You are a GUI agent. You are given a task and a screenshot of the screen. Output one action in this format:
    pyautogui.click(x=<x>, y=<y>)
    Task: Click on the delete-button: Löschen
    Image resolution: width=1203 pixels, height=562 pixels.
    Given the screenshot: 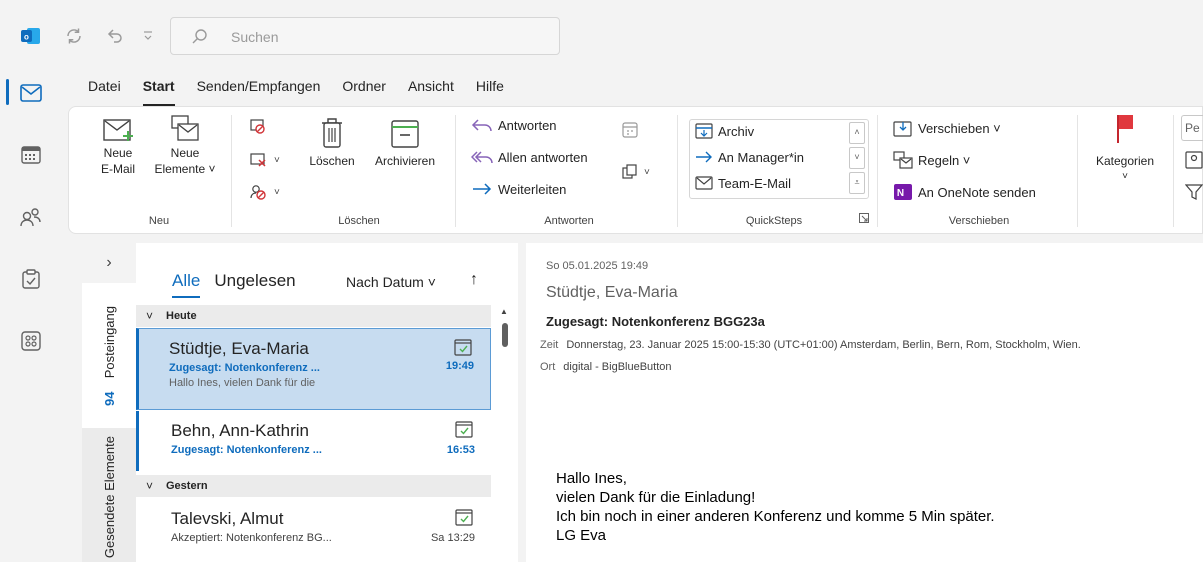 What is the action you would take?
    pyautogui.click(x=332, y=141)
    